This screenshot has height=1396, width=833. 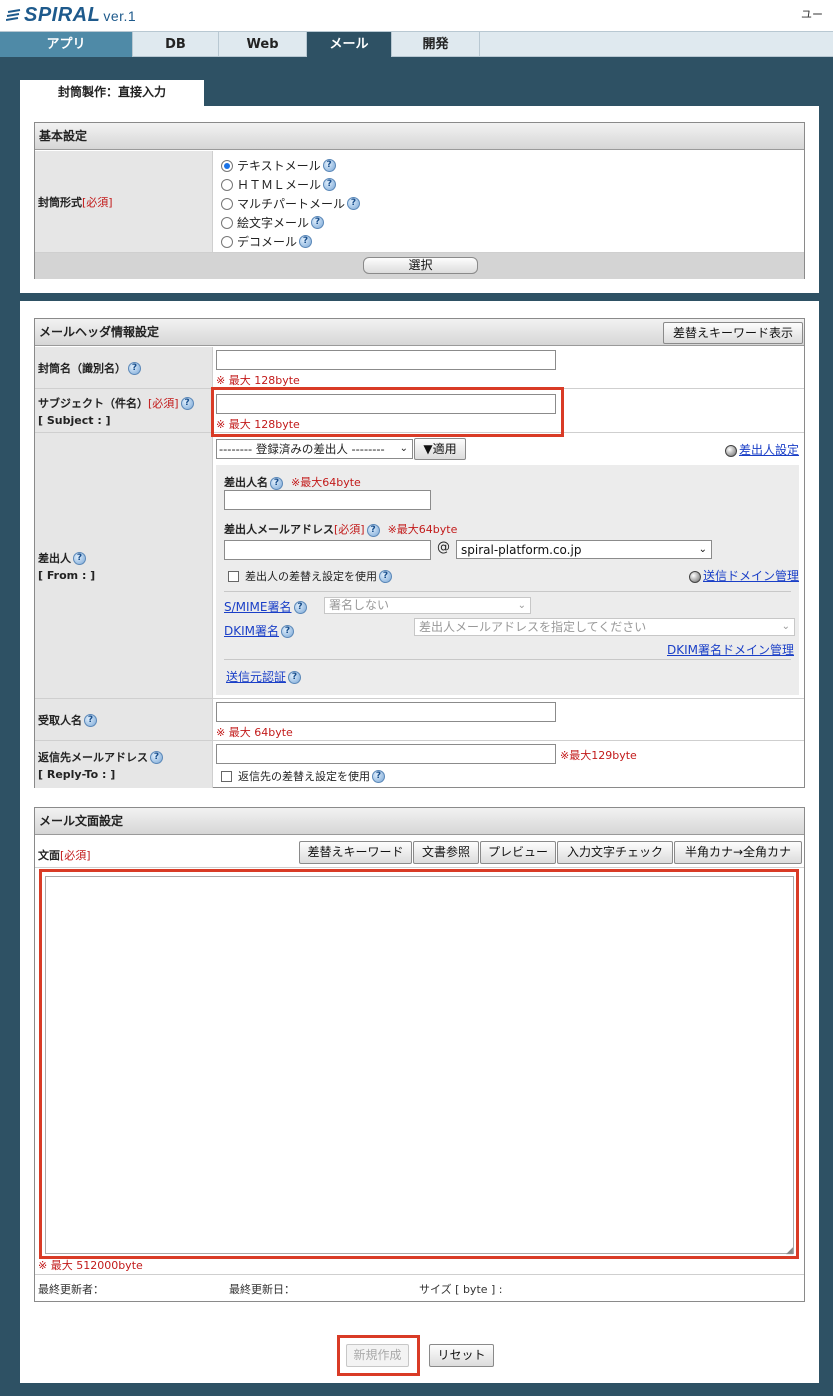 What do you see at coordinates (303, 776) in the screenshot?
I see `reply-replace-checkbox: 返信先の差替え設定を使用?` at bounding box center [303, 776].